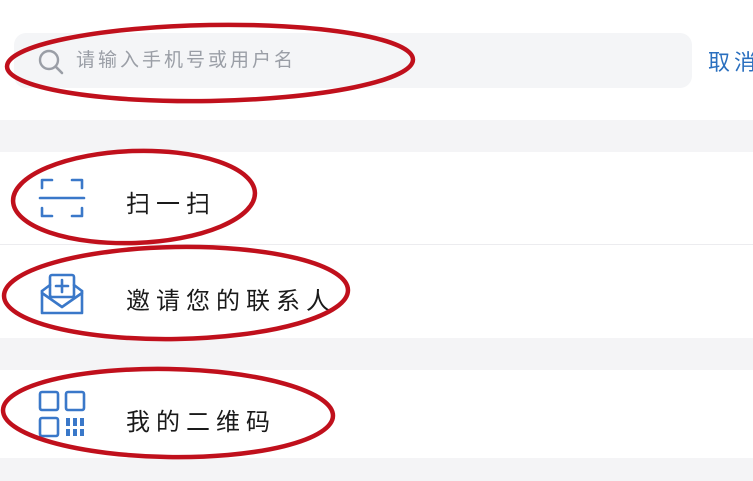  What do you see at coordinates (62, 414) in the screenshot?
I see `qr-code-icon` at bounding box center [62, 414].